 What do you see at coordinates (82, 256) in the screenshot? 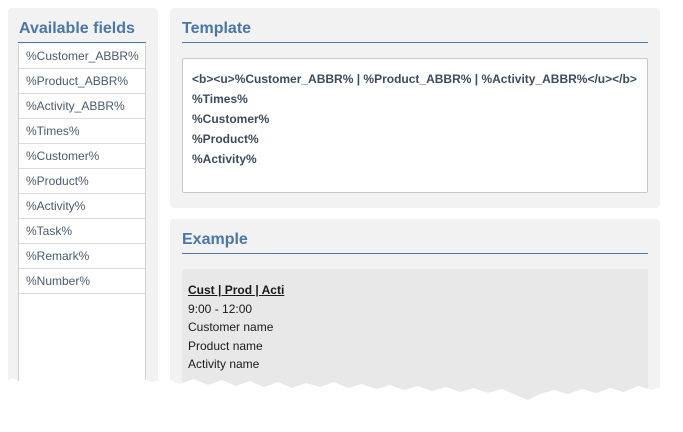
I see `field-item-remark: %Remark%` at bounding box center [82, 256].